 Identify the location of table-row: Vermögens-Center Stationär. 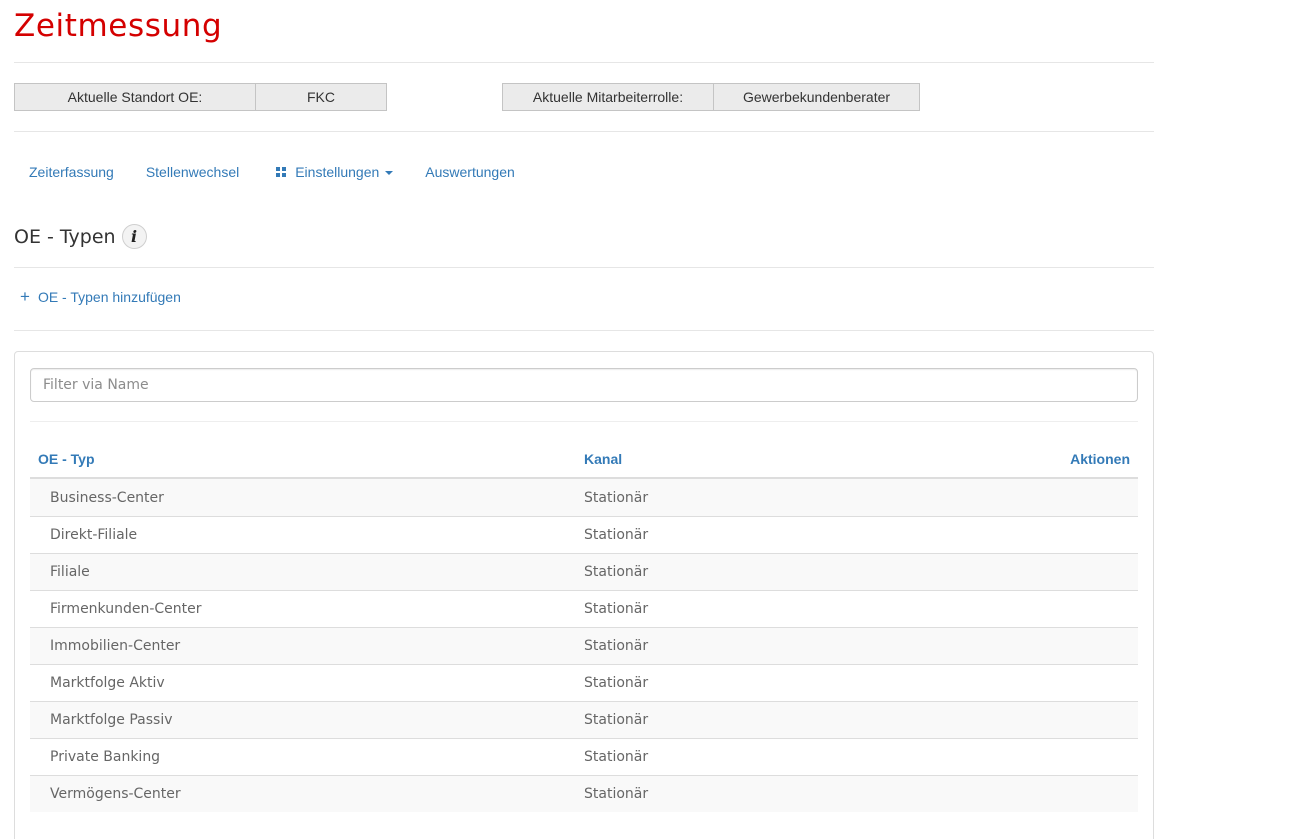
(584, 793).